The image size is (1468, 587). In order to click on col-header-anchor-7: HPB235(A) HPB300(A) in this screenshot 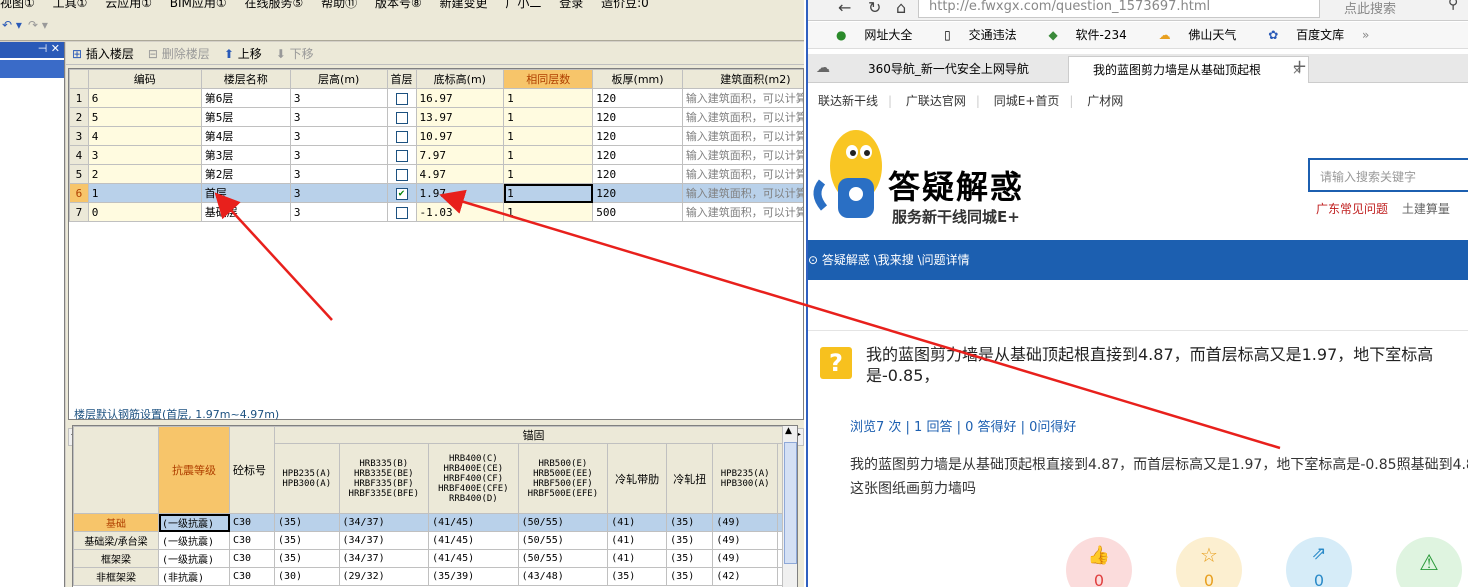, I will do `click(745, 478)`.